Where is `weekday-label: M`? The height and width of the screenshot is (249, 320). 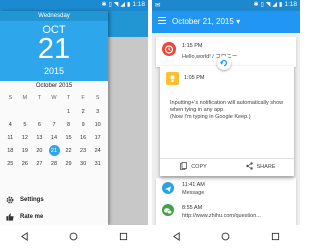
weekday-label: M is located at coordinates (25, 98).